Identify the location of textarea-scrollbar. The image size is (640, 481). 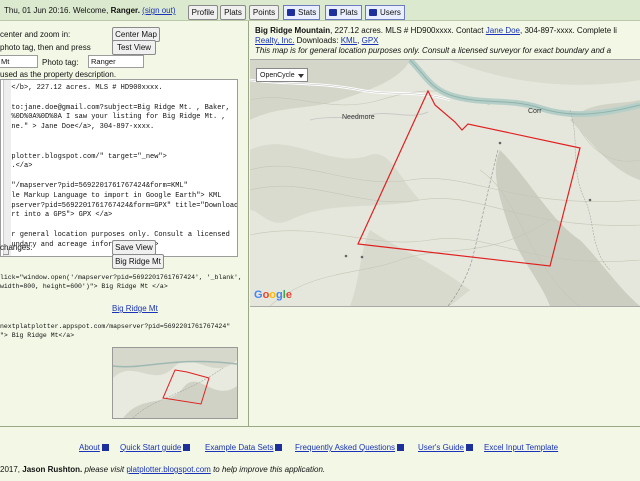
(7, 168).